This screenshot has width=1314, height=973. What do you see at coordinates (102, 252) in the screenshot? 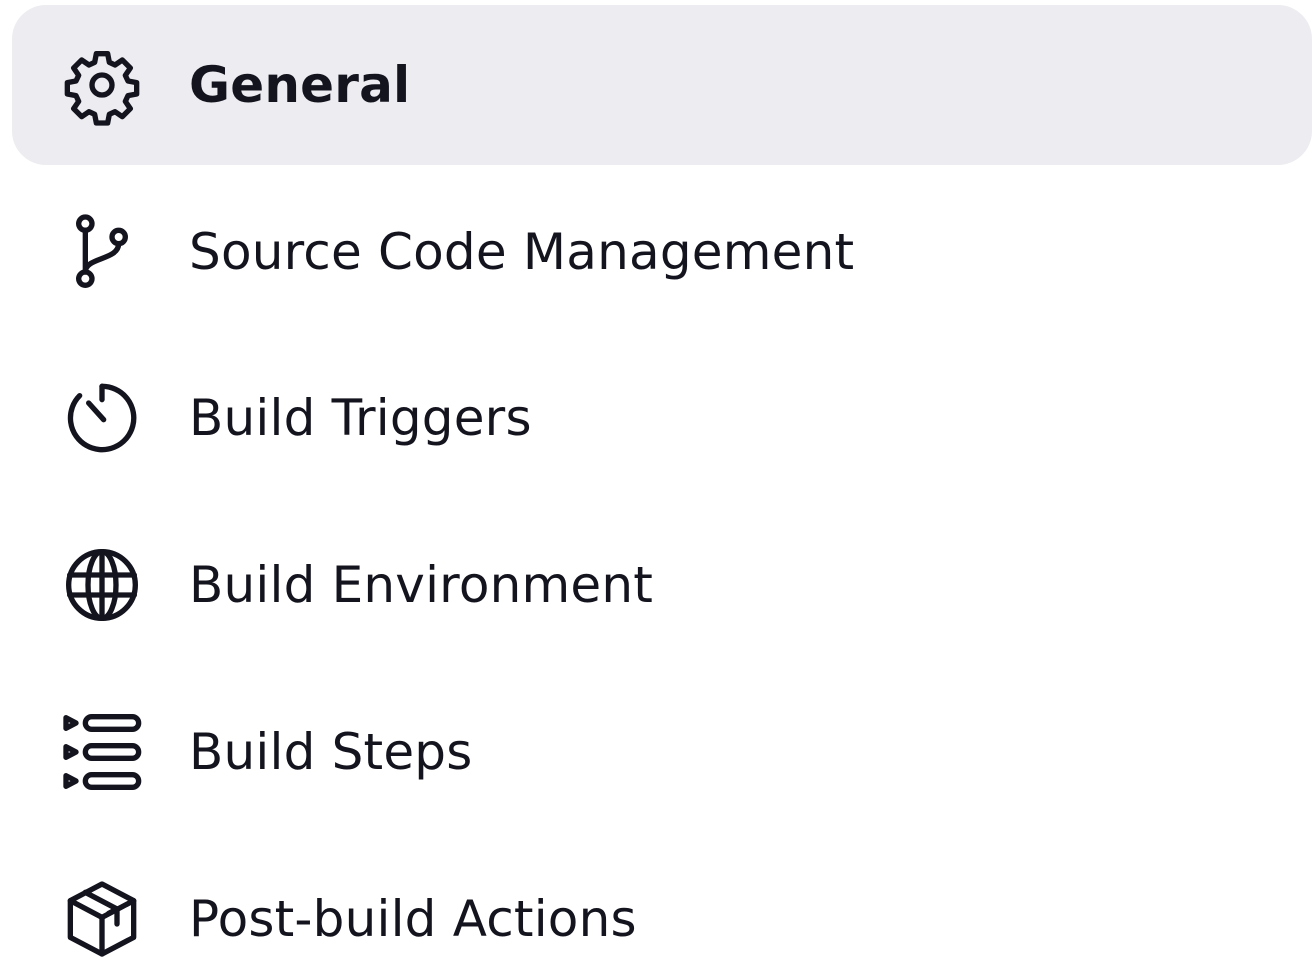
I see `git-branch-icon` at bounding box center [102, 252].